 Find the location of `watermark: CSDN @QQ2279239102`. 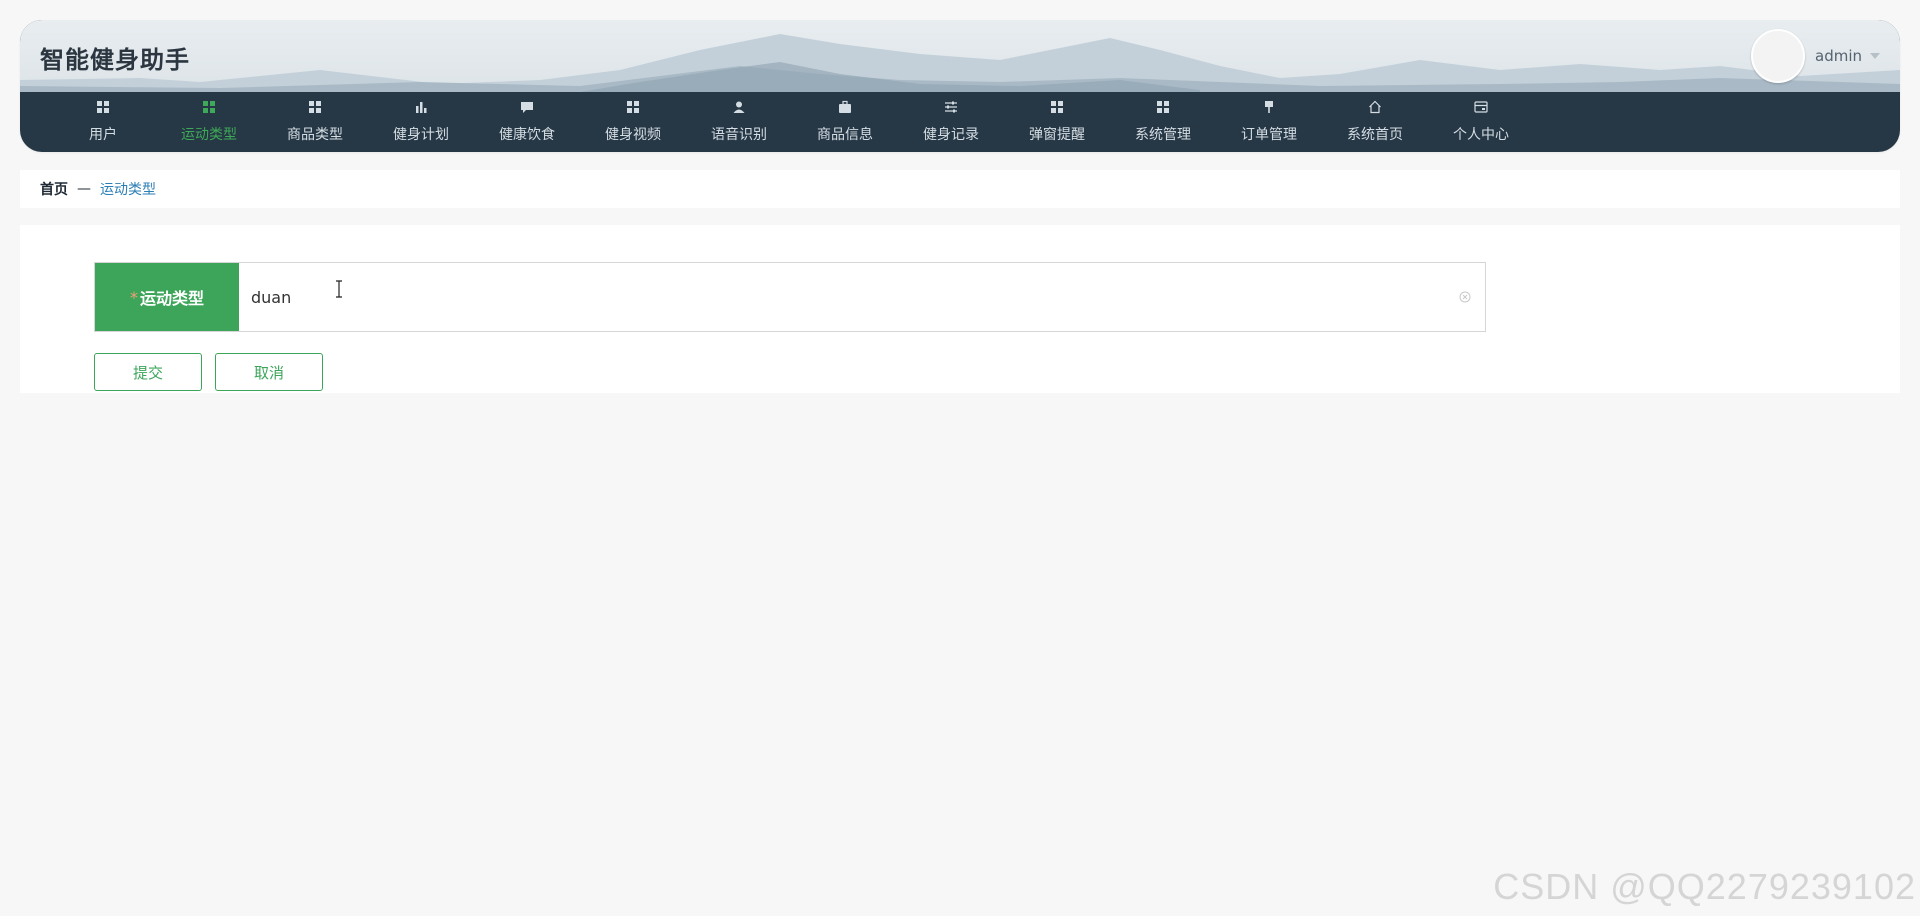

watermark: CSDN @QQ2279239102 is located at coordinates (1704, 886).